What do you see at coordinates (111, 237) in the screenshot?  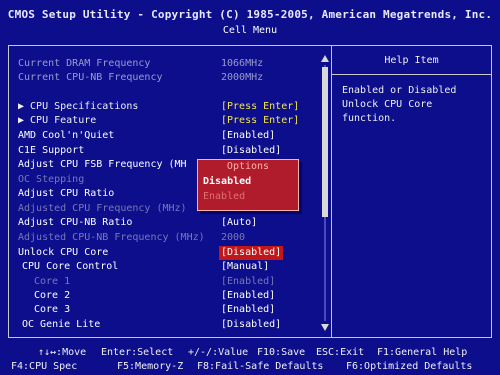 I see `menu-item-label: Adjusted CPU-NB Frequency (MHz)` at bounding box center [111, 237].